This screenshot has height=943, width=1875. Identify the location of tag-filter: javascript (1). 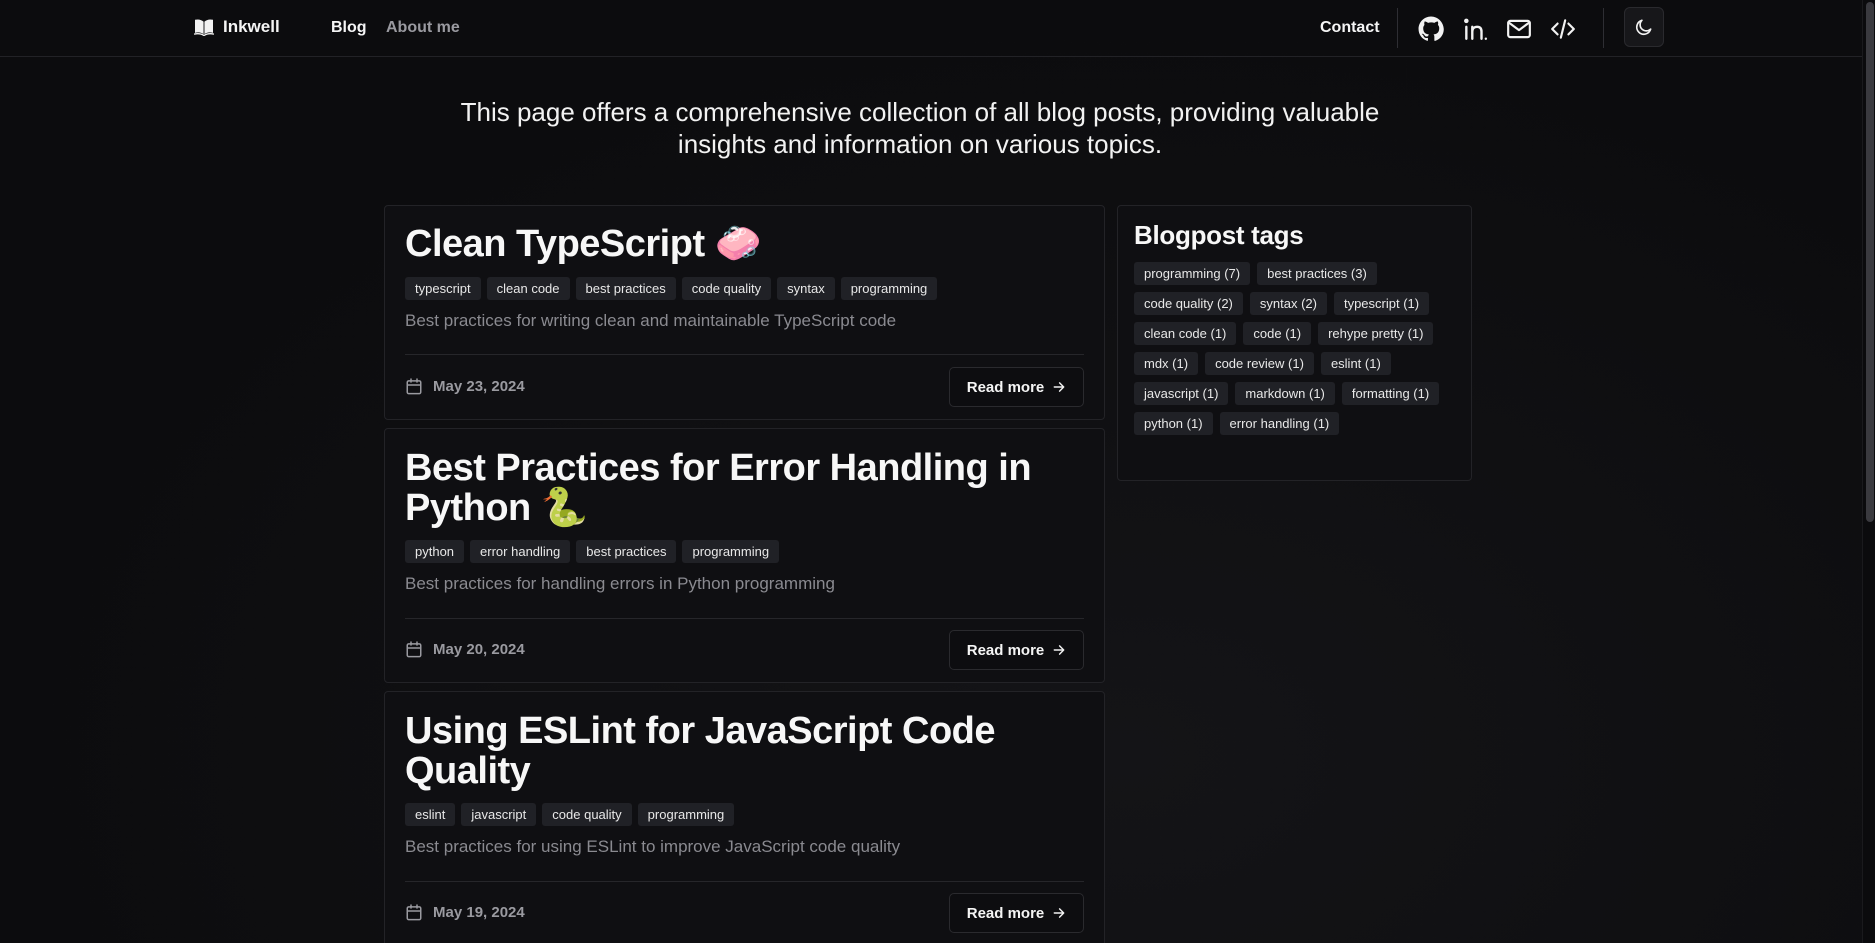
(1181, 393).